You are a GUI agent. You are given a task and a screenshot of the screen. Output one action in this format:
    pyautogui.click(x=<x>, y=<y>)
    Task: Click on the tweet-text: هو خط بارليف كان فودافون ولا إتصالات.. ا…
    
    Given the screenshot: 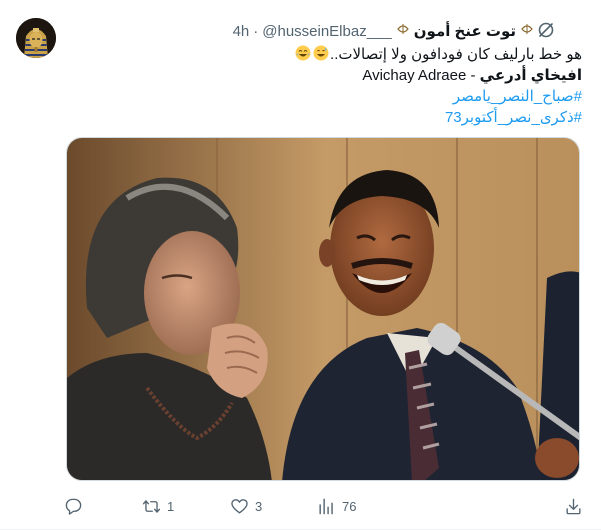 What is the action you would take?
    pyautogui.click(x=327, y=86)
    